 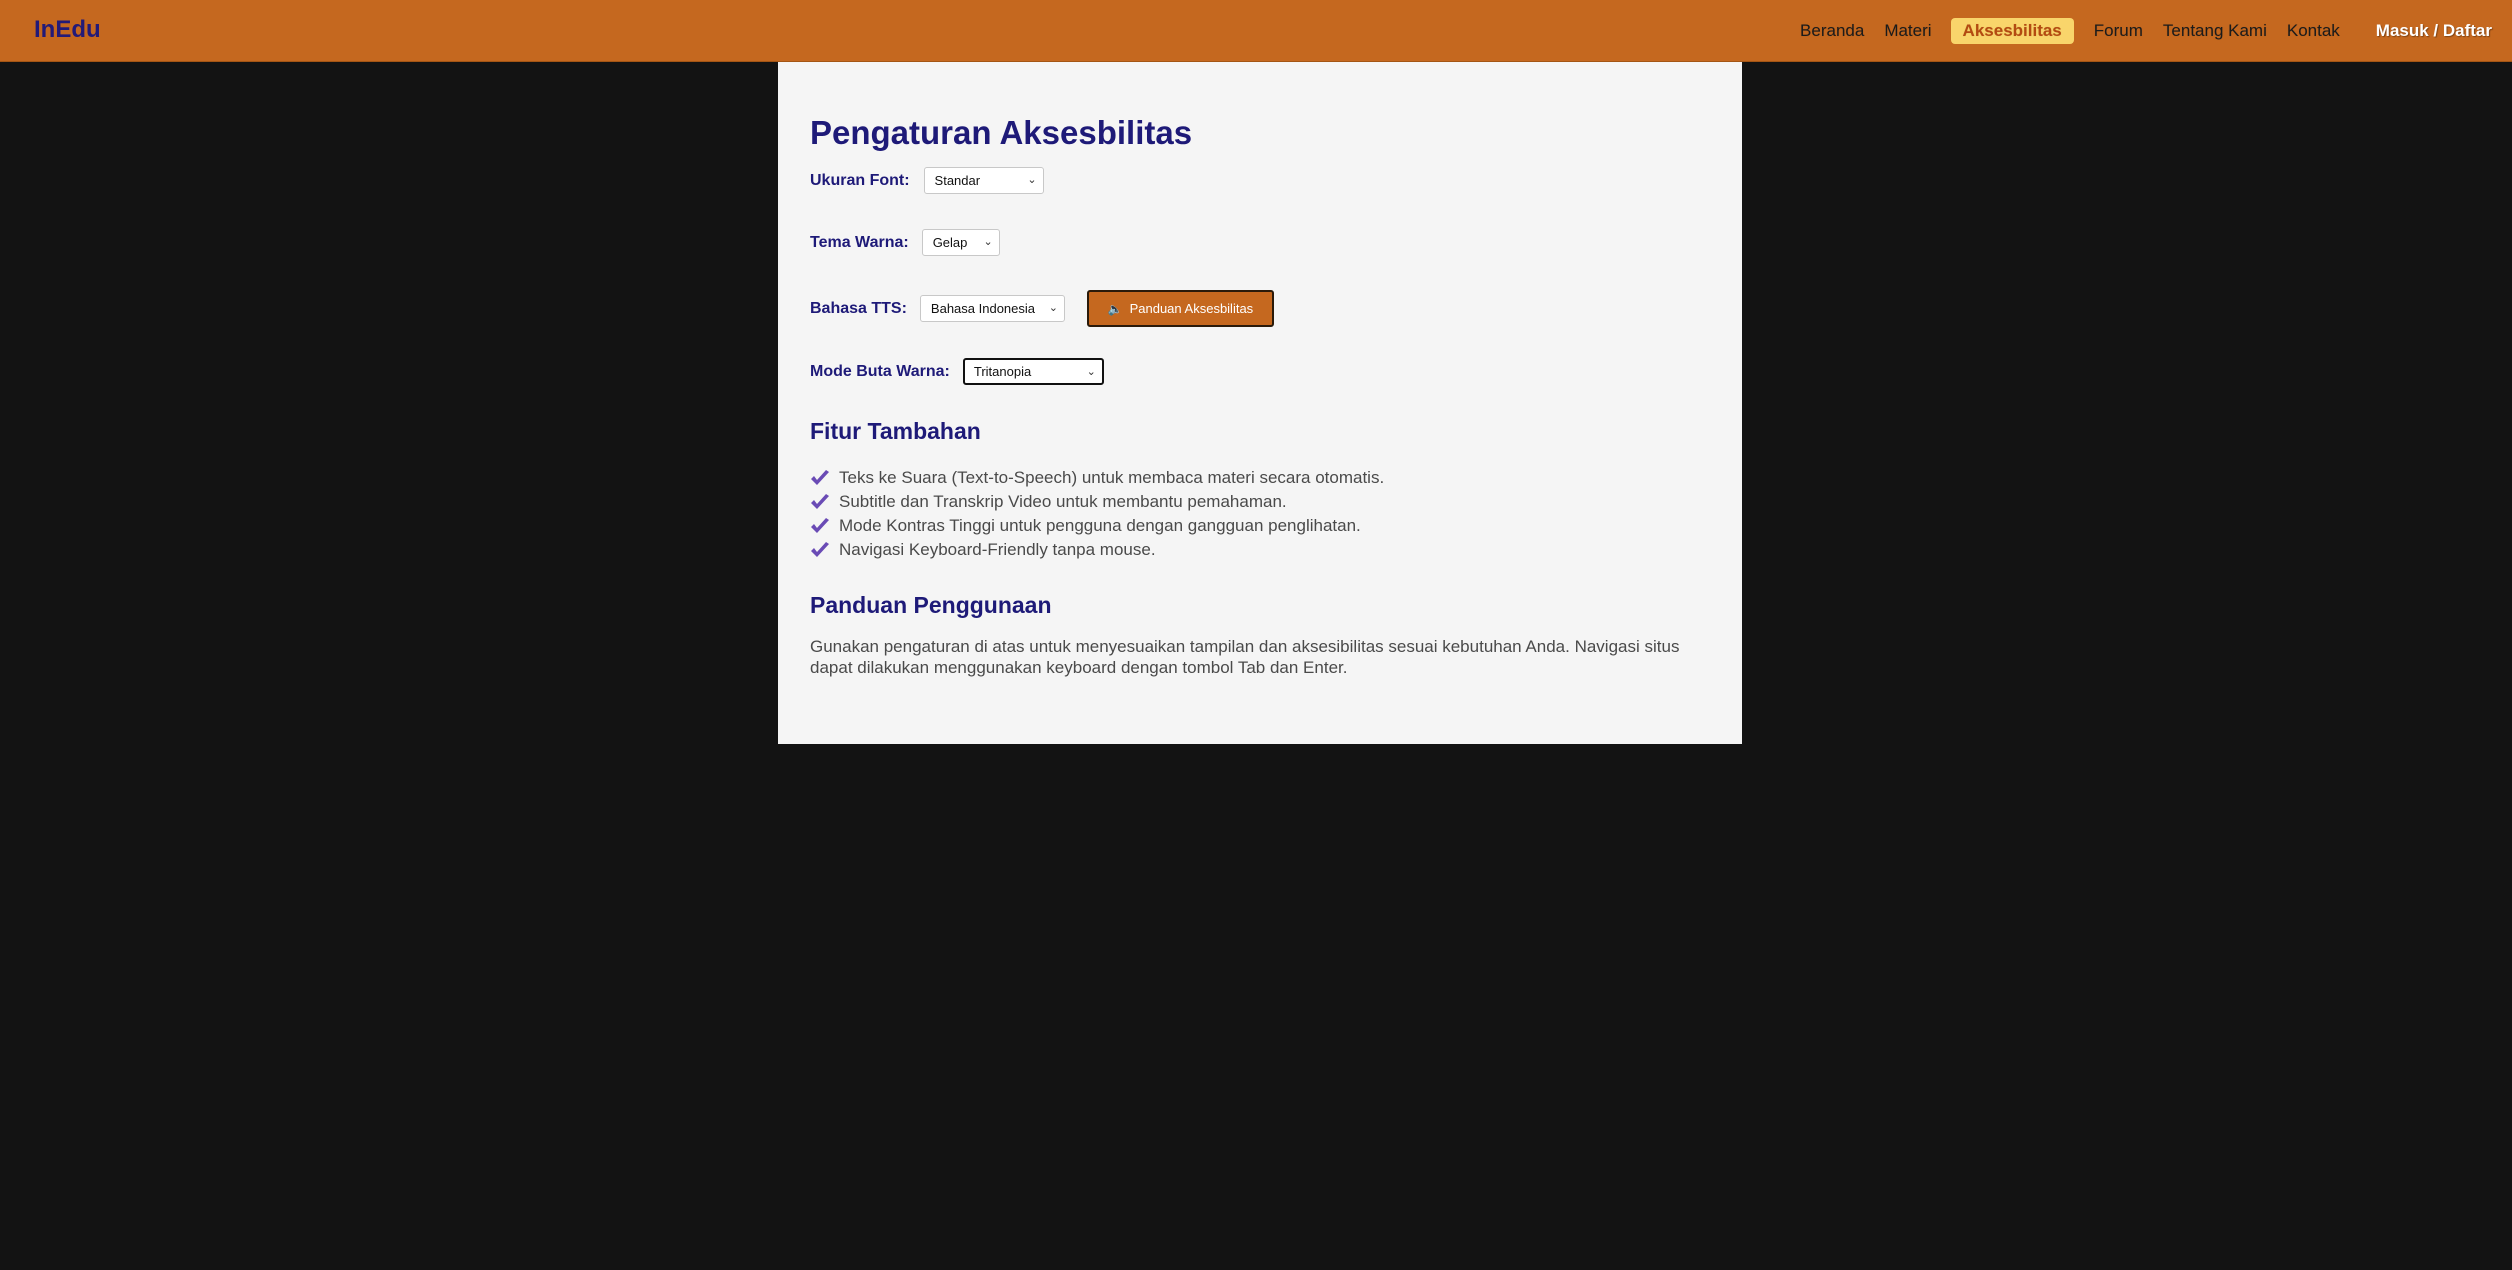 What do you see at coordinates (860, 180) in the screenshot?
I see `font-size-label: Ukuran Font:` at bounding box center [860, 180].